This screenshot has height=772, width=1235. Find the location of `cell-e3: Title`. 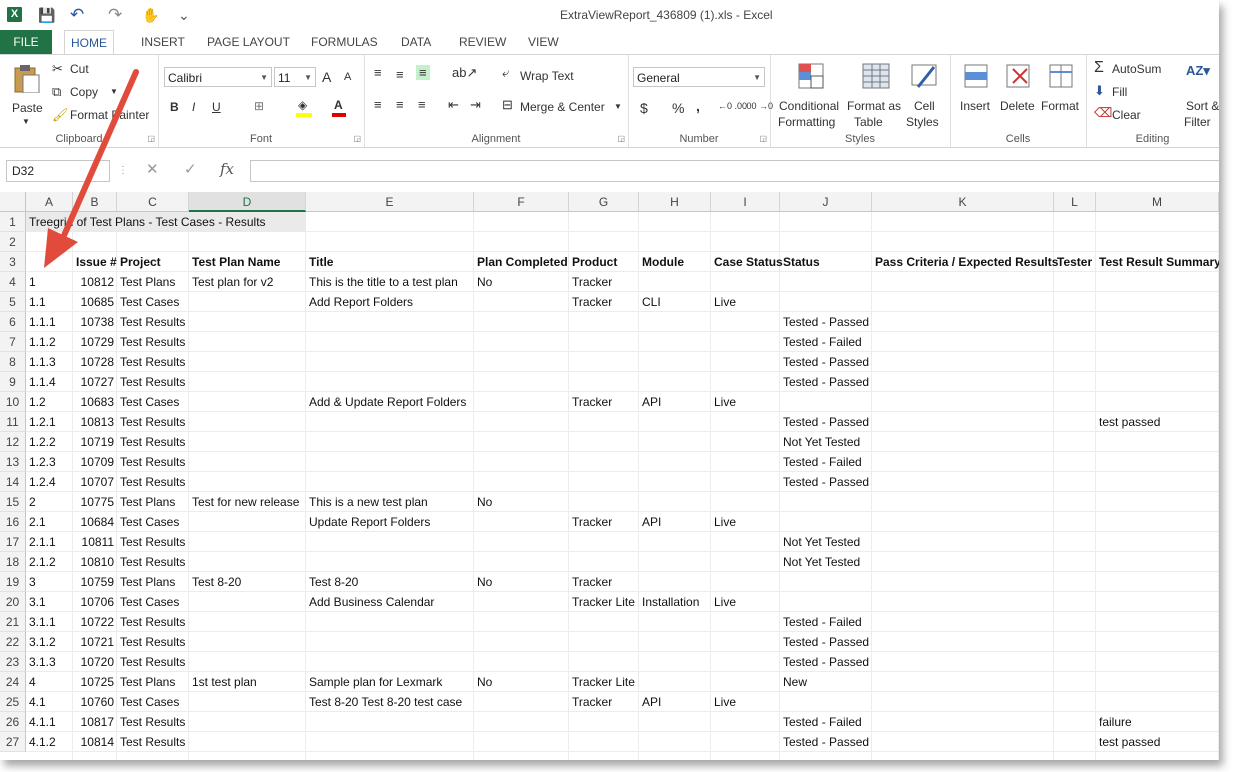

cell-e3: Title is located at coordinates (390, 262).